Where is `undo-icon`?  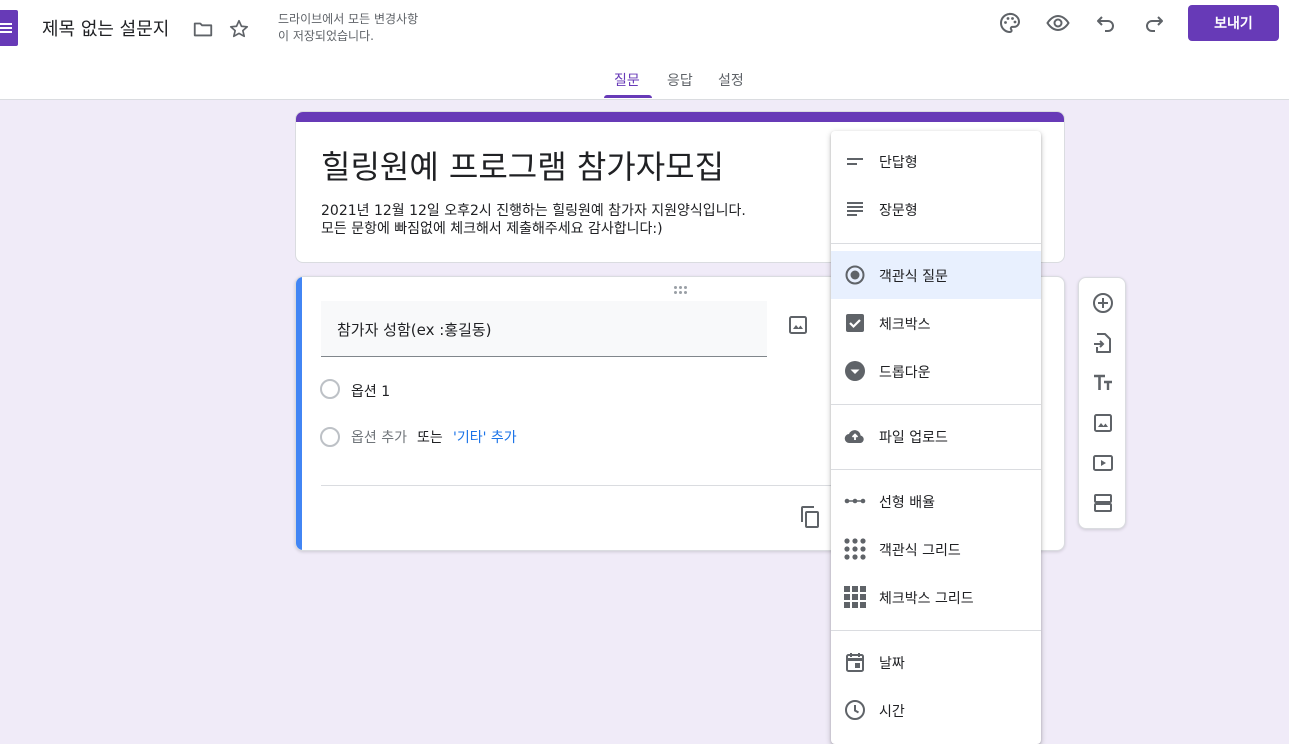 undo-icon is located at coordinates (1106, 23).